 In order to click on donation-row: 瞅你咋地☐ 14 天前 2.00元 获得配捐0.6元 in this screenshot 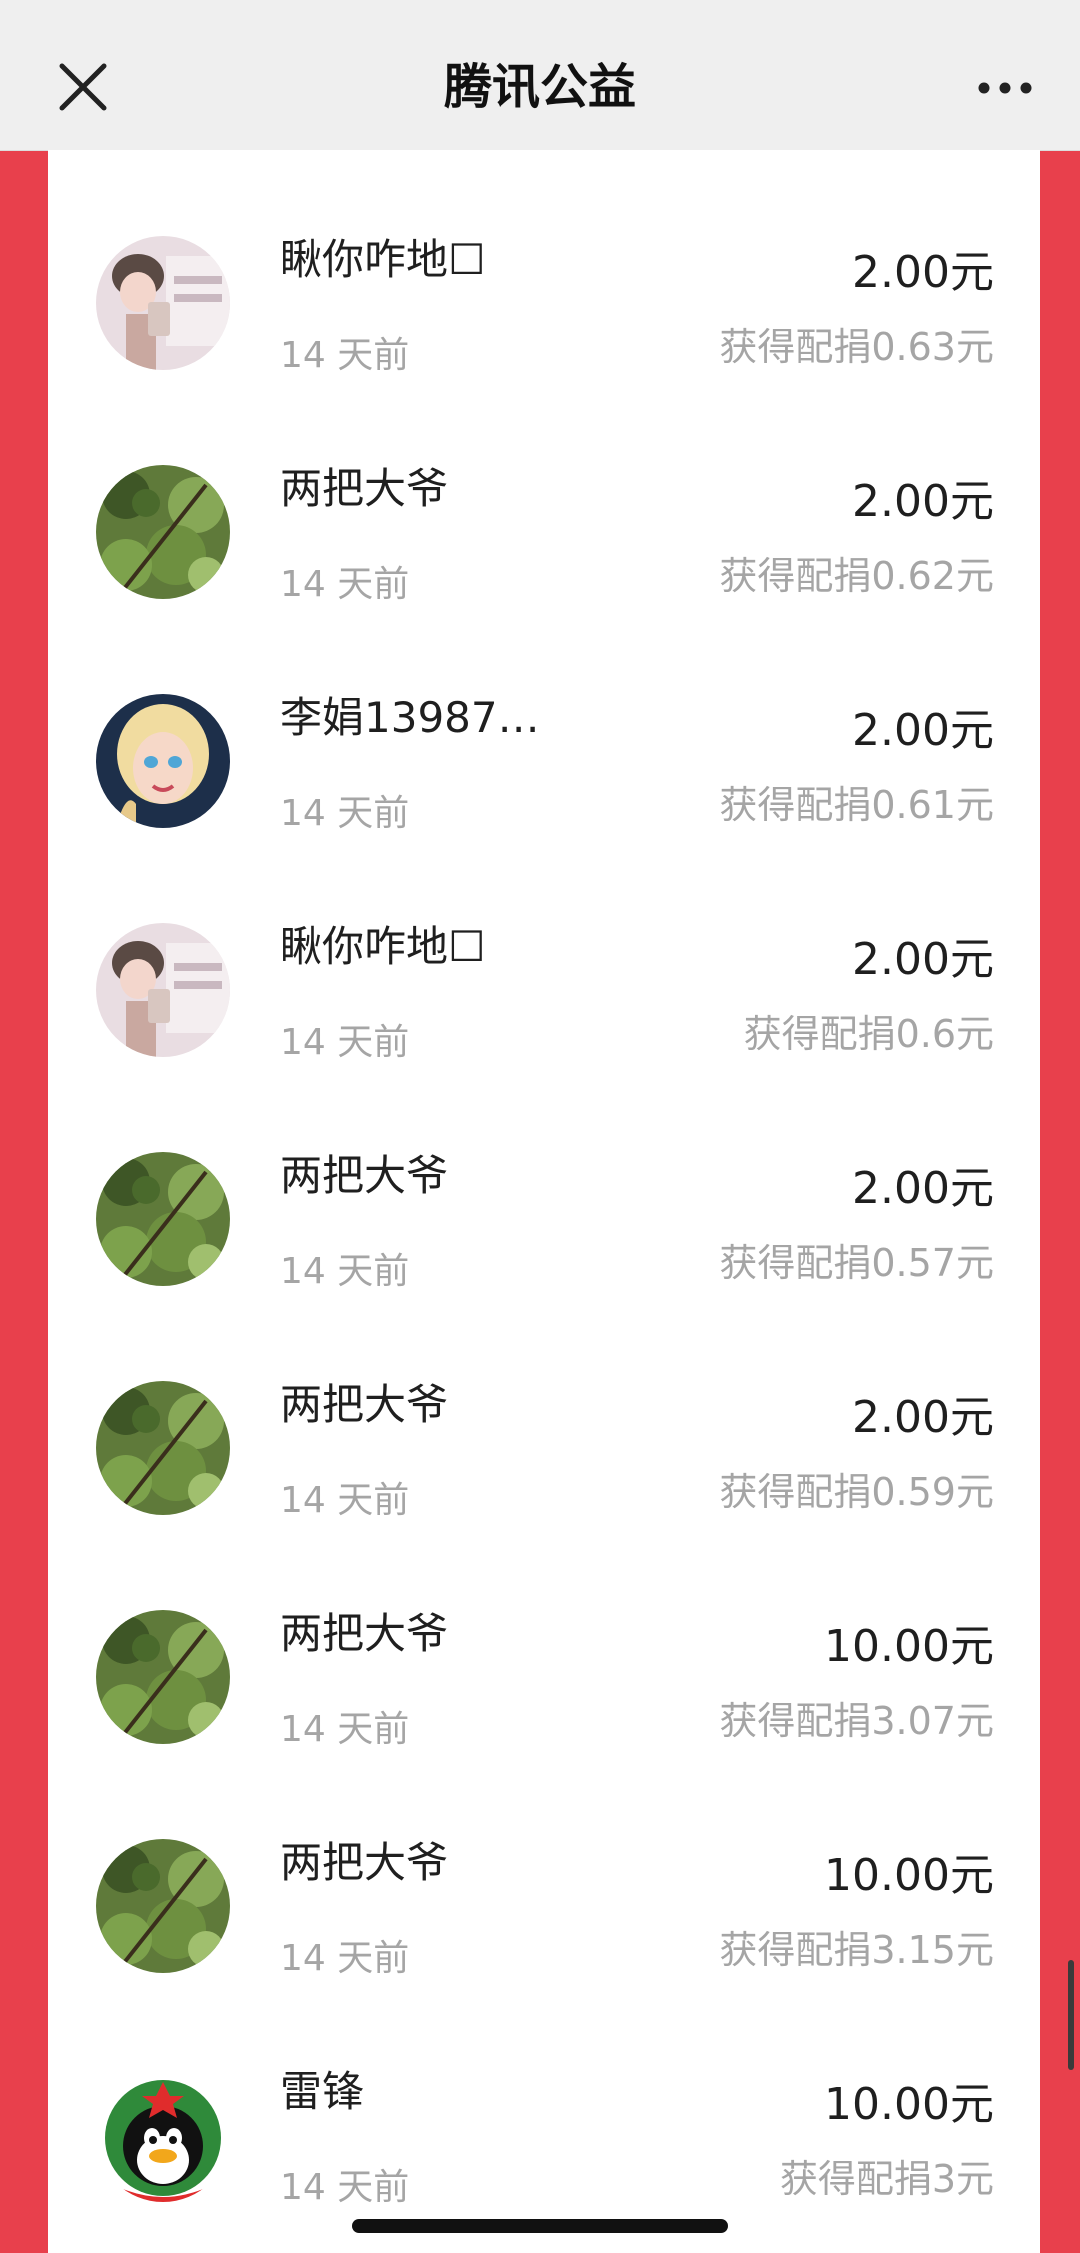, I will do `click(544, 951)`.